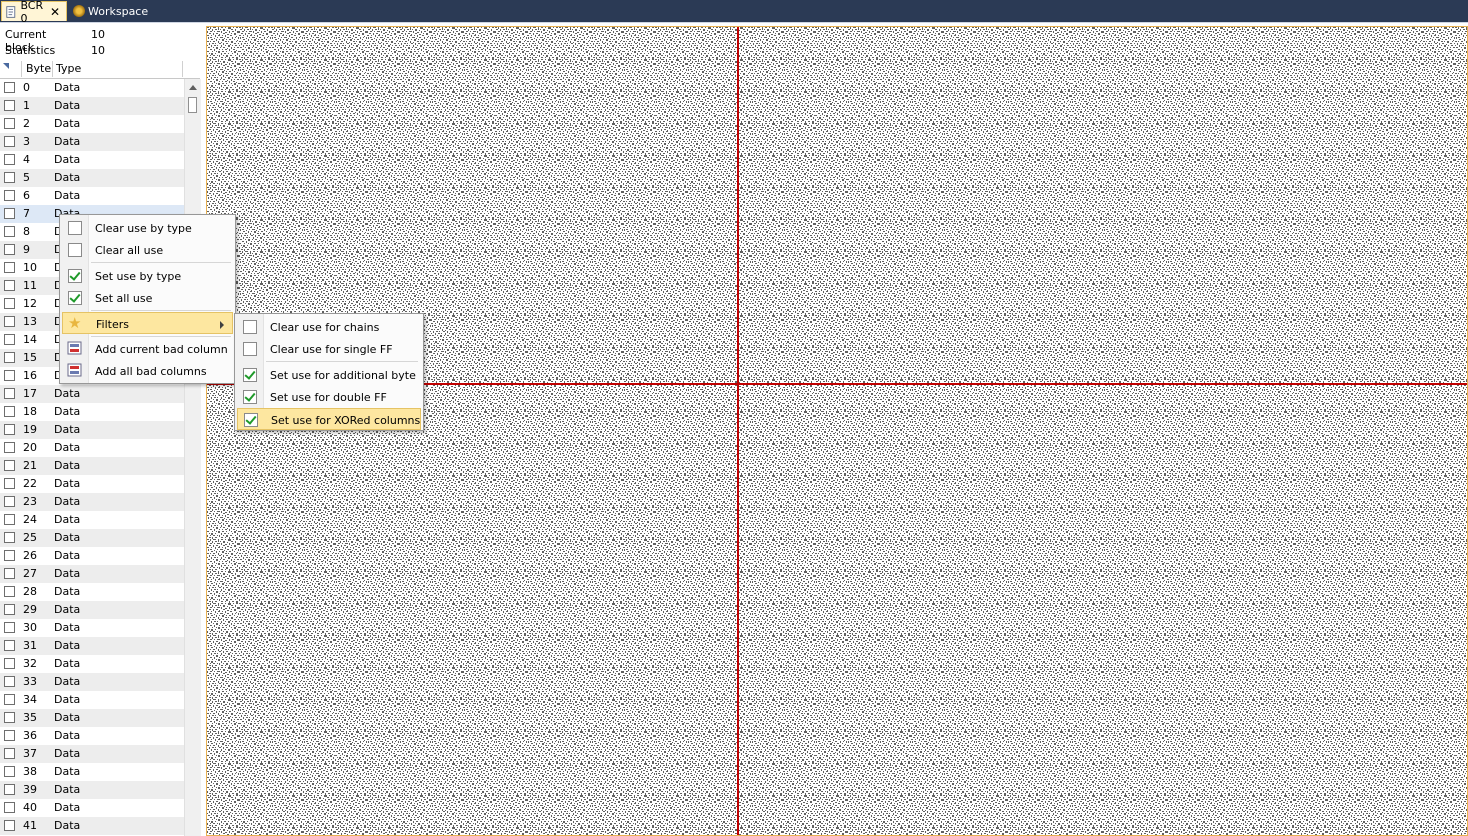 Image resolution: width=1468 pixels, height=836 pixels. What do you see at coordinates (329, 327) in the screenshot?
I see `menu-clear-use-for-chains: Clear use for chains` at bounding box center [329, 327].